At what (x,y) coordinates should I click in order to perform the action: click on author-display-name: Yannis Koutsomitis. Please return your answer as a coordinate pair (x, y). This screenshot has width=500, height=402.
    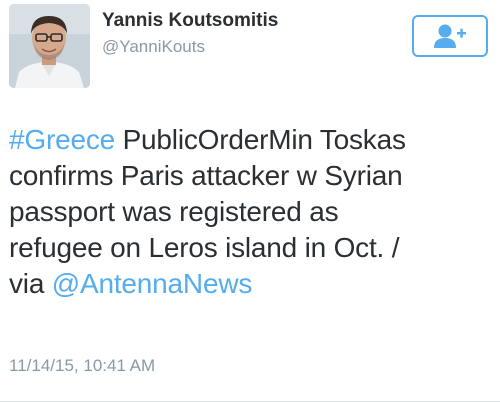
    Looking at the image, I should click on (190, 21).